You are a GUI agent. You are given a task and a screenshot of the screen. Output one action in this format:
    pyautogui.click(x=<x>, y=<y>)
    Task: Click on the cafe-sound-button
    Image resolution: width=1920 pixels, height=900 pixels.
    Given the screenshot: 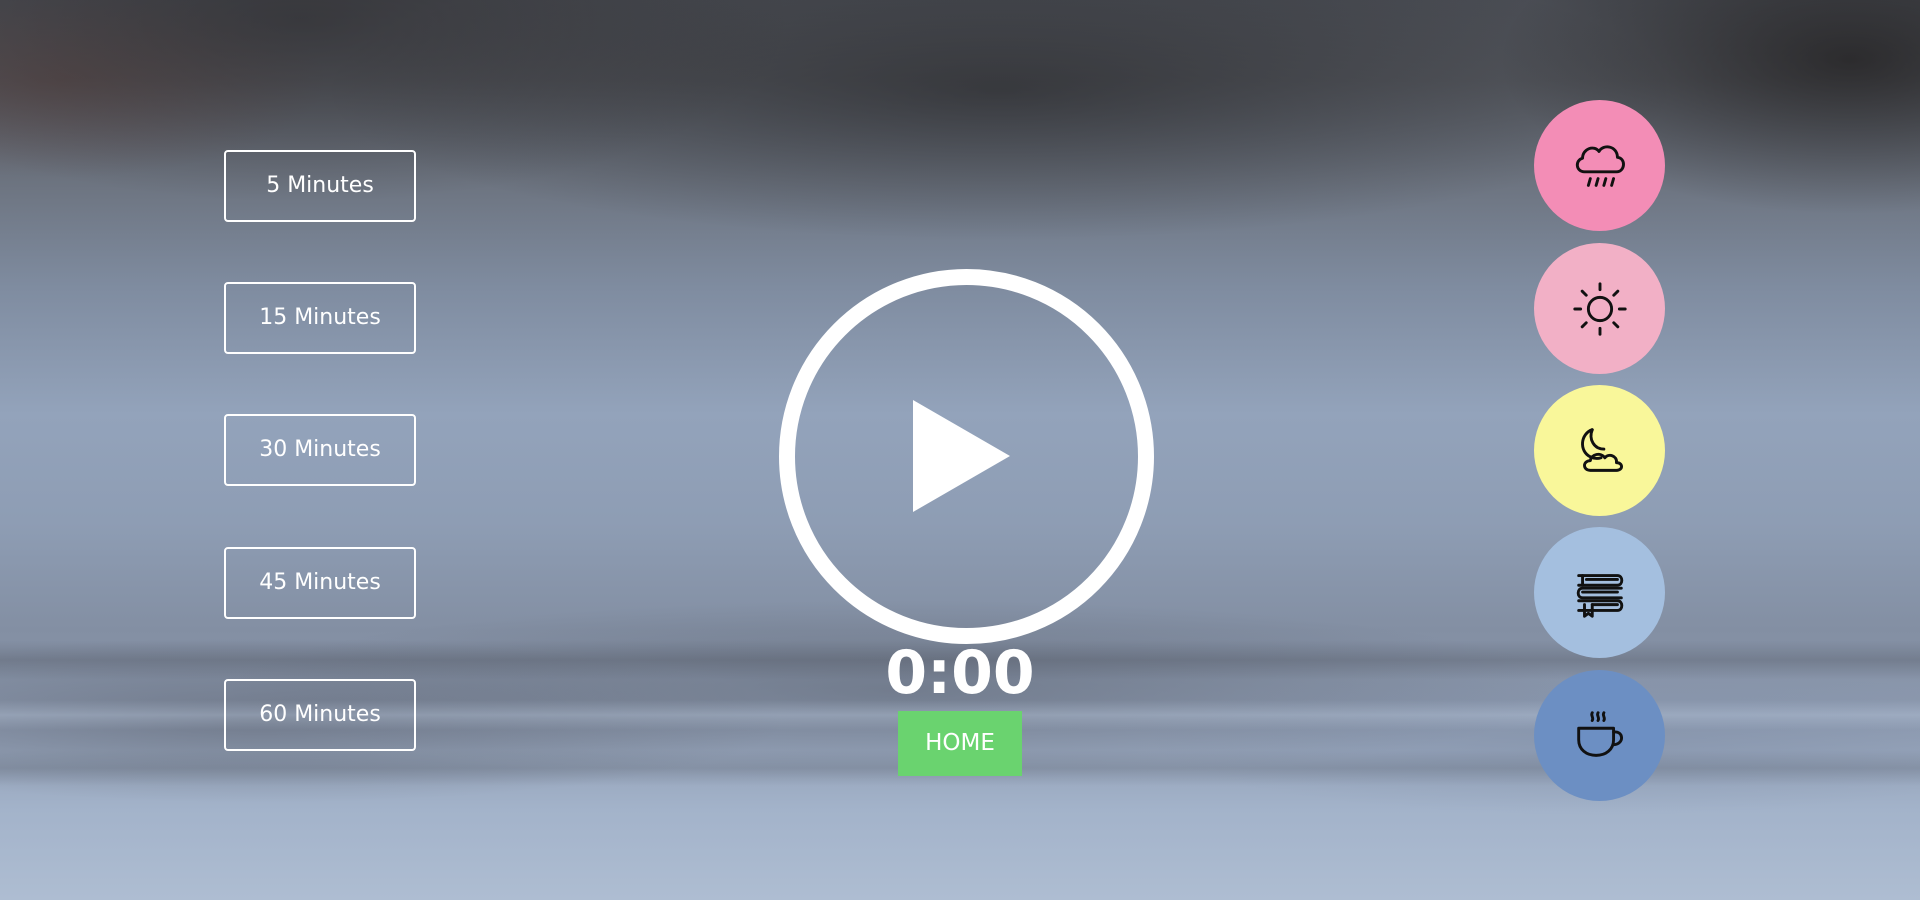 What is the action you would take?
    pyautogui.click(x=1599, y=735)
    